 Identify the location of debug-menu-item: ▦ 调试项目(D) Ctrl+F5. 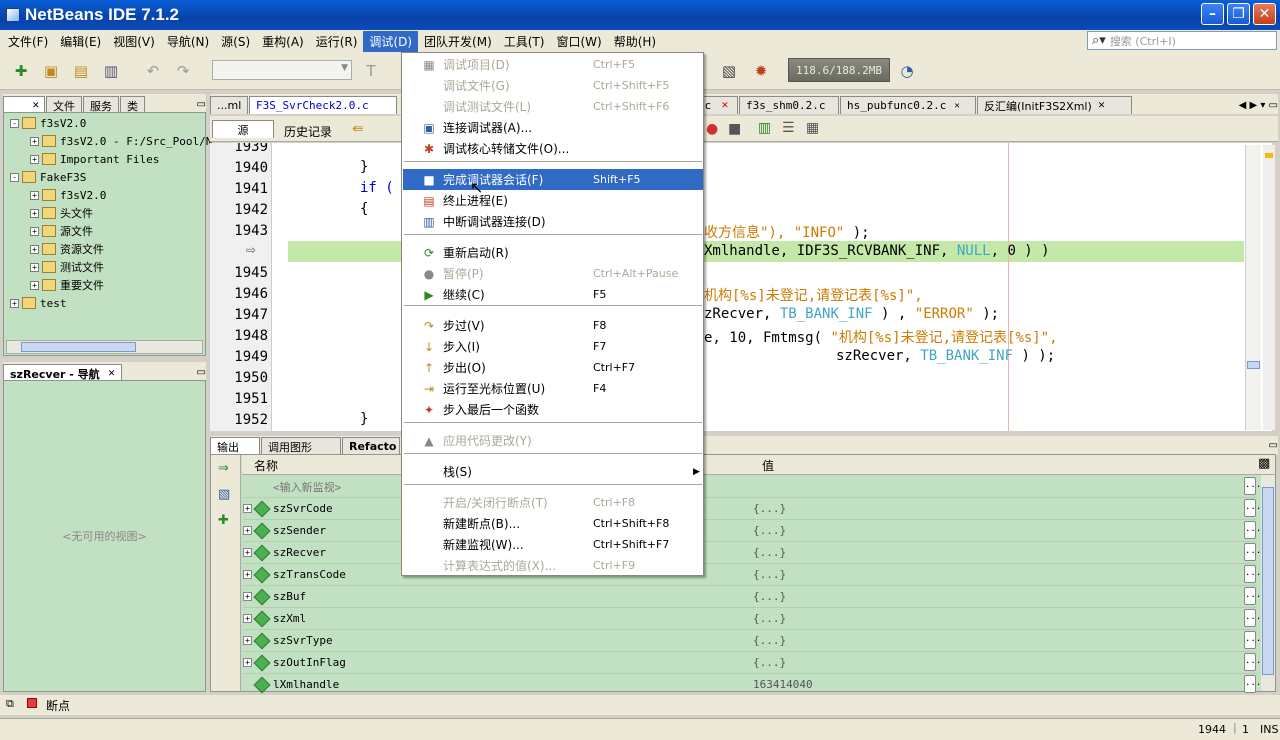
(553, 64).